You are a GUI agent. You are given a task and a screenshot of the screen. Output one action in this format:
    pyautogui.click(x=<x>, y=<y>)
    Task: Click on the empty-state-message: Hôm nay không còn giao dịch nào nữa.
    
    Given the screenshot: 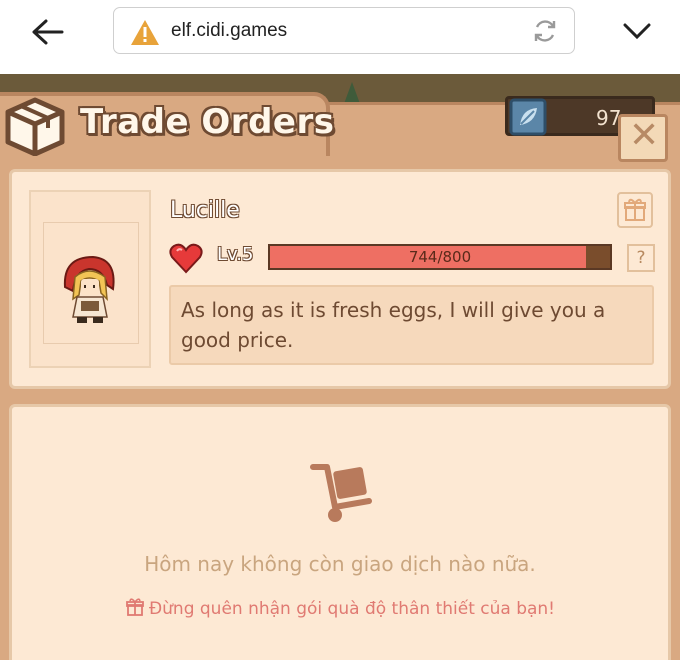 What is the action you would take?
    pyautogui.click(x=340, y=564)
    